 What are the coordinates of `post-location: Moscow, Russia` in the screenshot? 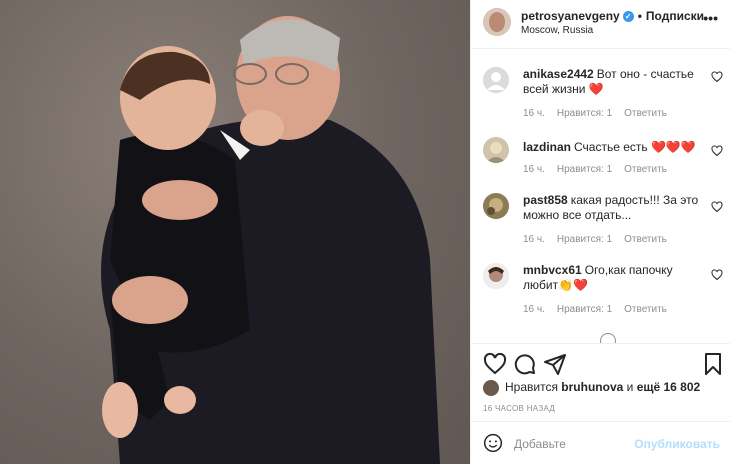 It's located at (557, 30).